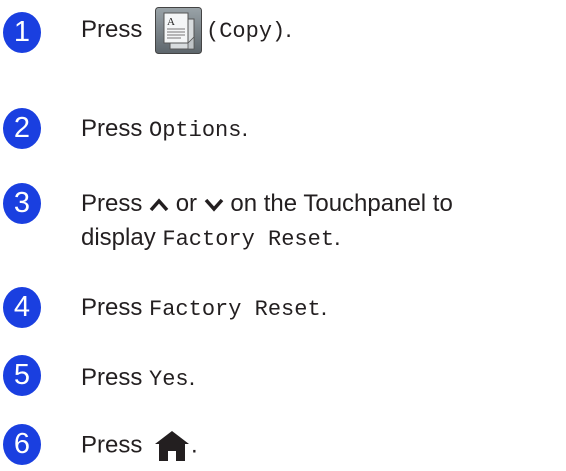 The height and width of the screenshot is (471, 566). Describe the element at coordinates (179, 31) in the screenshot. I see `copy-icon: A` at that location.